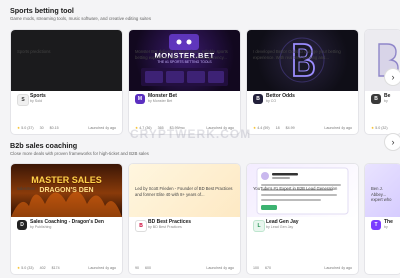 The width and height of the screenshot is (400, 278). I want to click on member-count: 600, so click(148, 268).